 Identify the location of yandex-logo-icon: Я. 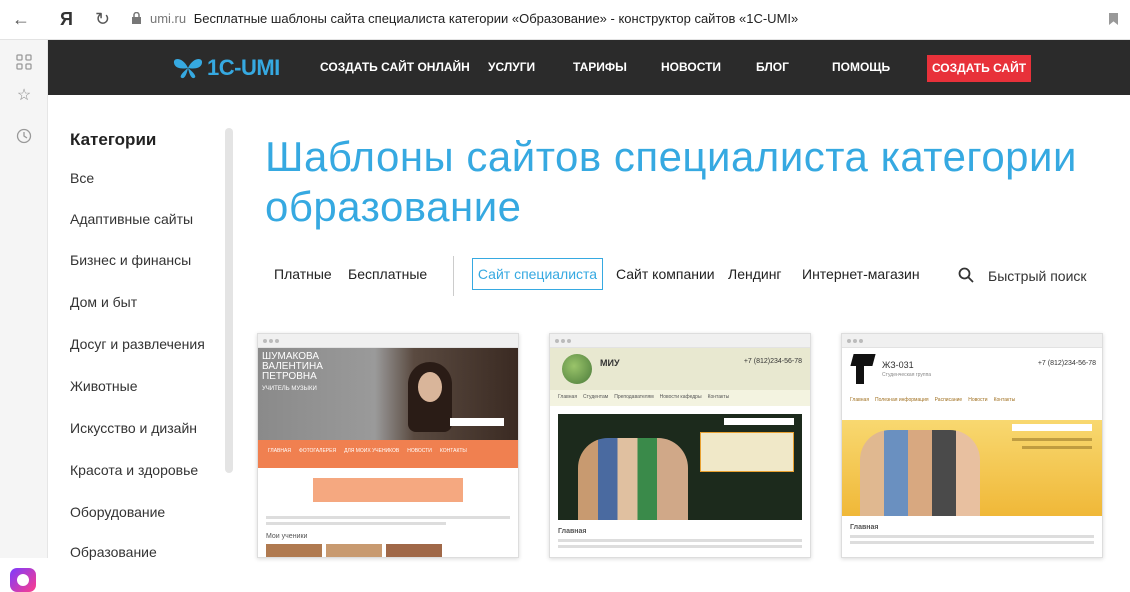
(66, 19).